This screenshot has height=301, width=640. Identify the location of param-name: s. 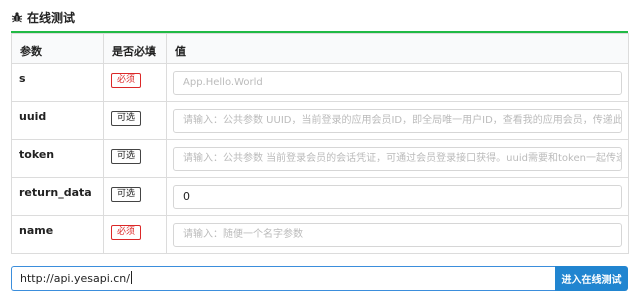
(57, 82).